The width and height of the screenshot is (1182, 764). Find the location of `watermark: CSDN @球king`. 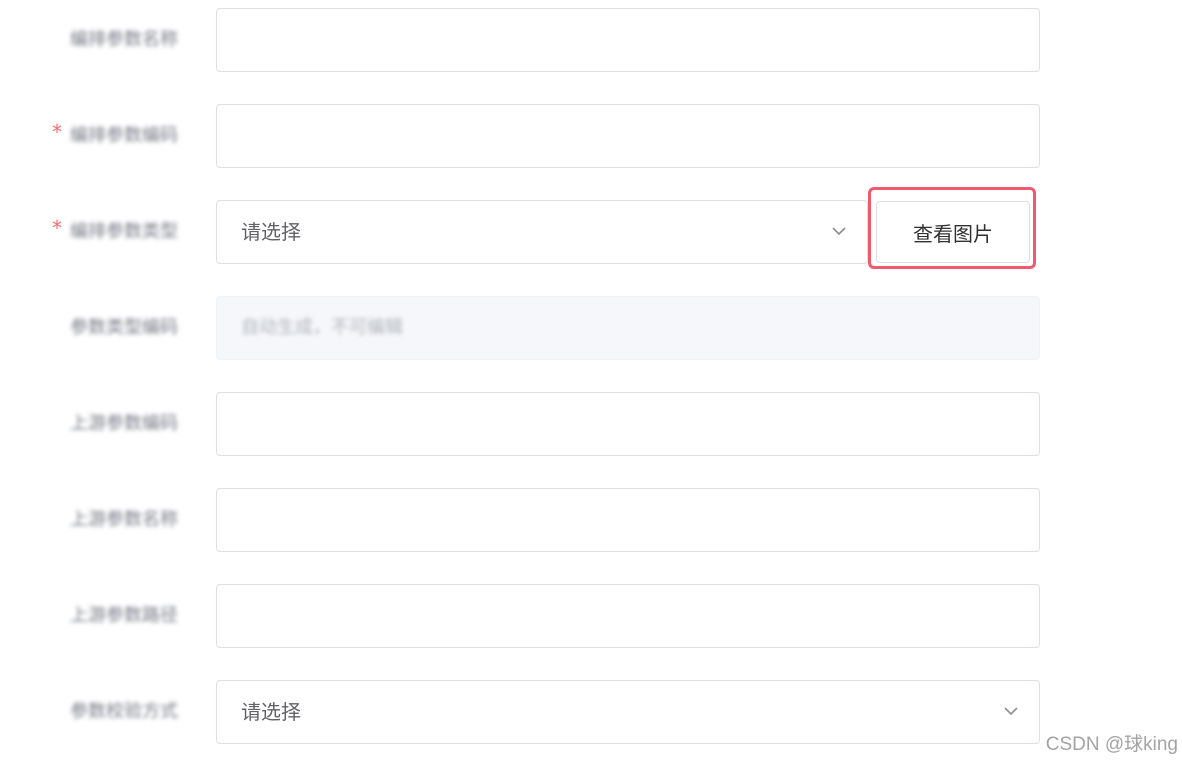

watermark: CSDN @球king is located at coordinates (1111, 744).